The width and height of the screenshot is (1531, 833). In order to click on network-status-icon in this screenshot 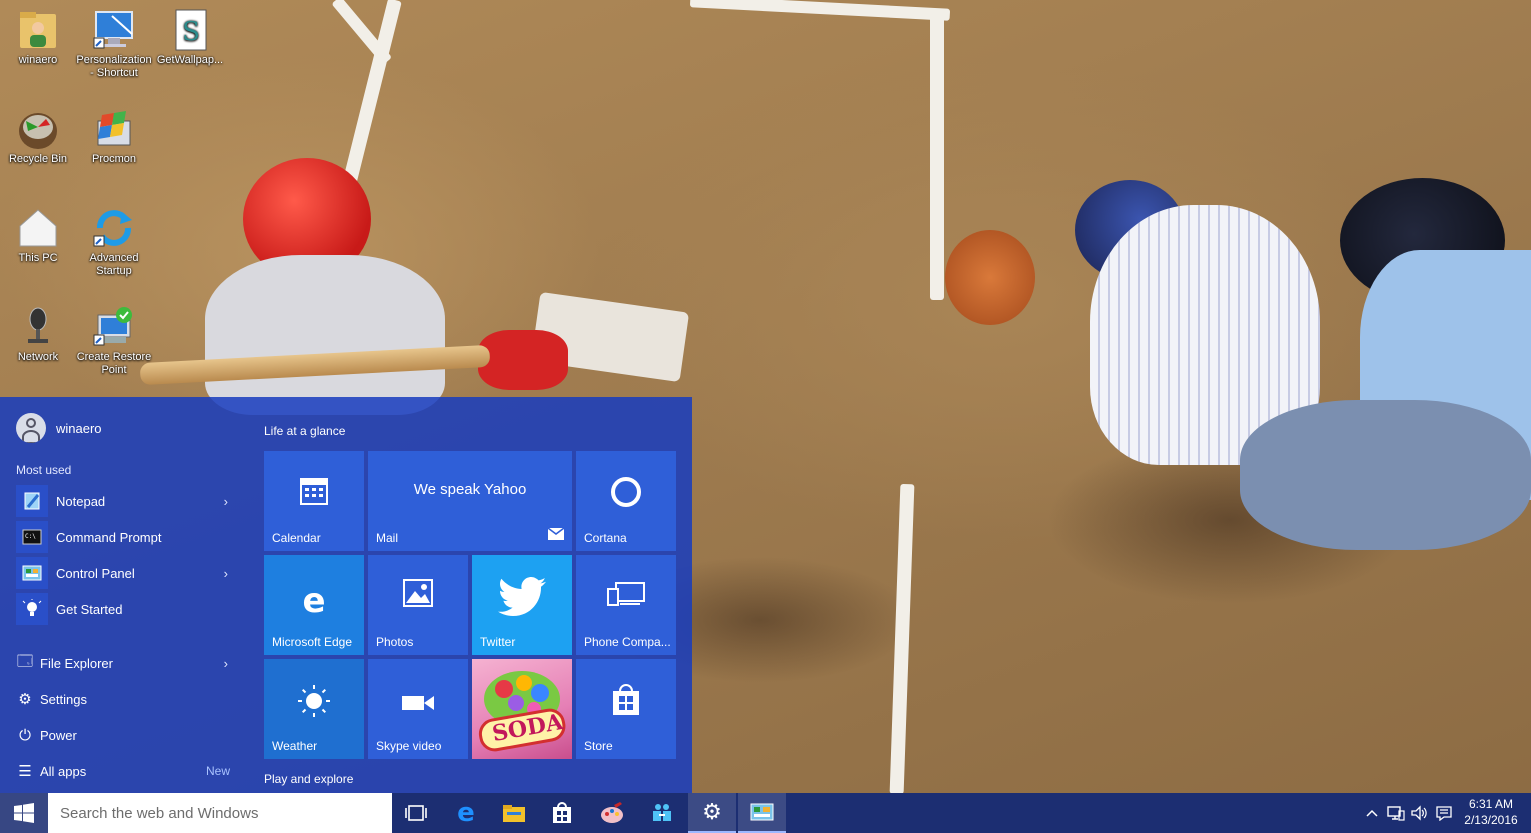, I will do `click(1396, 813)`.